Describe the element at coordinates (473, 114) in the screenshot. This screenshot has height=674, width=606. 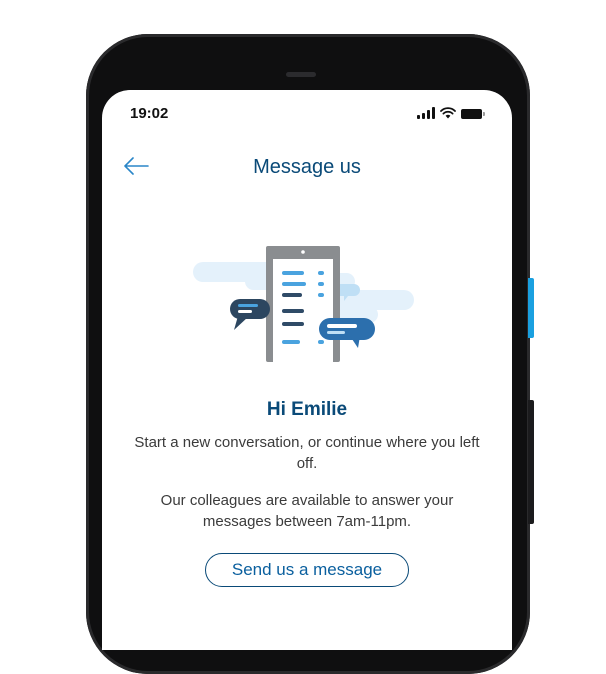
I see `battery-icon` at that location.